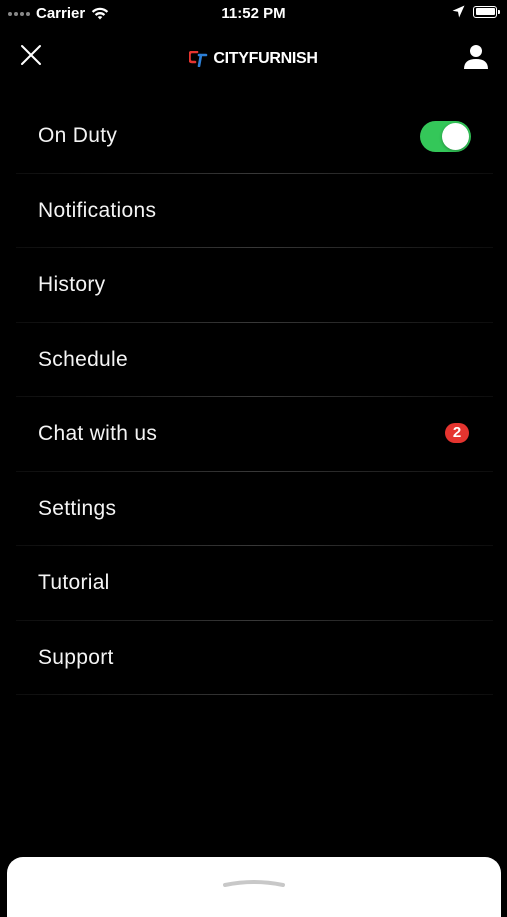 The height and width of the screenshot is (917, 507). I want to click on menu-item-label: Notifications, so click(97, 210).